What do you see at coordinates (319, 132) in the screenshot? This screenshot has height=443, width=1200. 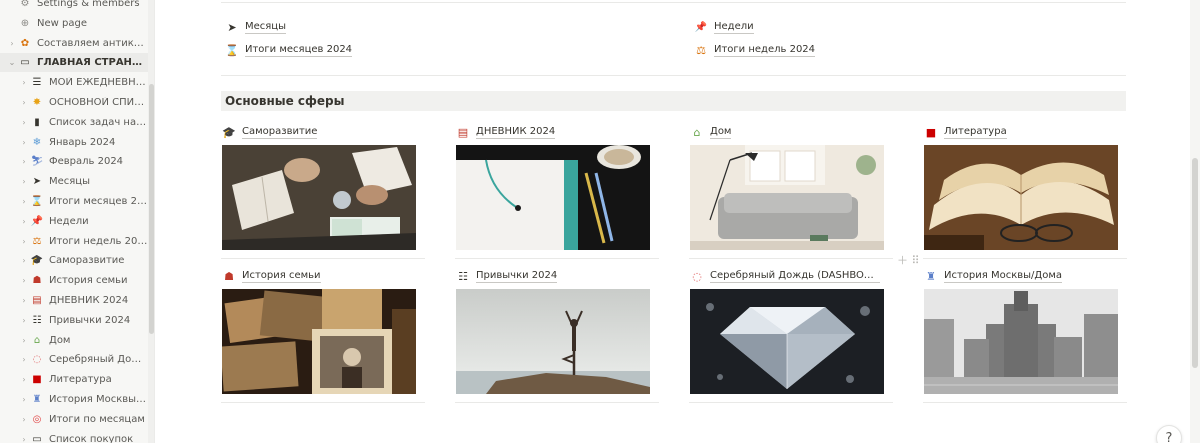 I see `card-title: 🎓 Саморазвитие` at bounding box center [319, 132].